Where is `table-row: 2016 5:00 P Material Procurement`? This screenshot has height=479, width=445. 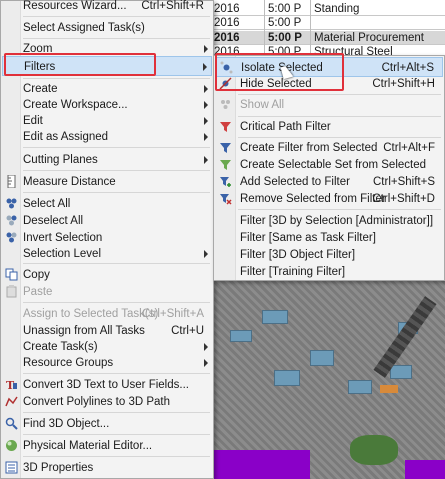 table-row: 2016 5:00 P Material Procurement is located at coordinates (327, 38).